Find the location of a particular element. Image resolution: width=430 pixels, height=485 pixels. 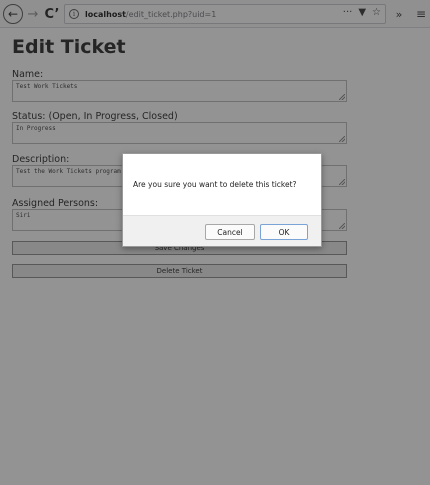

cancel-button: Cancel is located at coordinates (230, 232).